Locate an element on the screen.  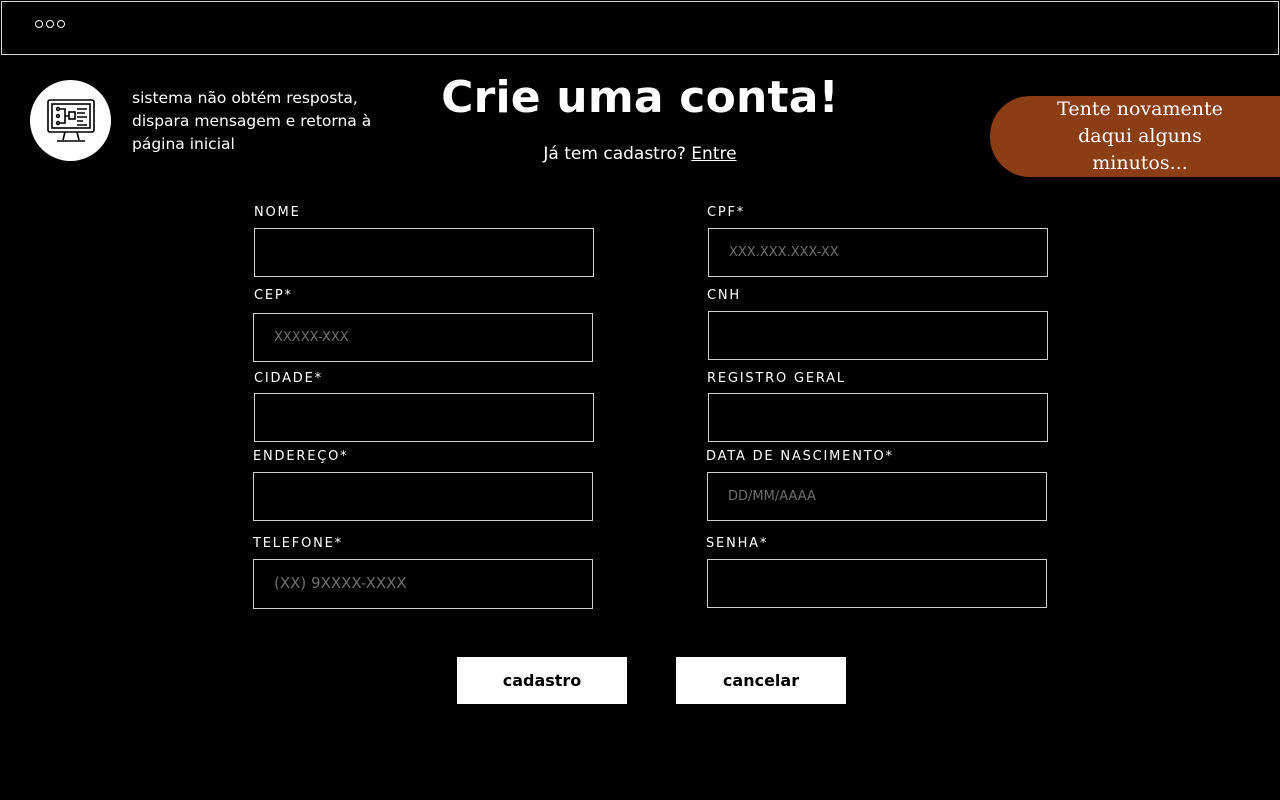
login-link: Entre is located at coordinates (713, 154).